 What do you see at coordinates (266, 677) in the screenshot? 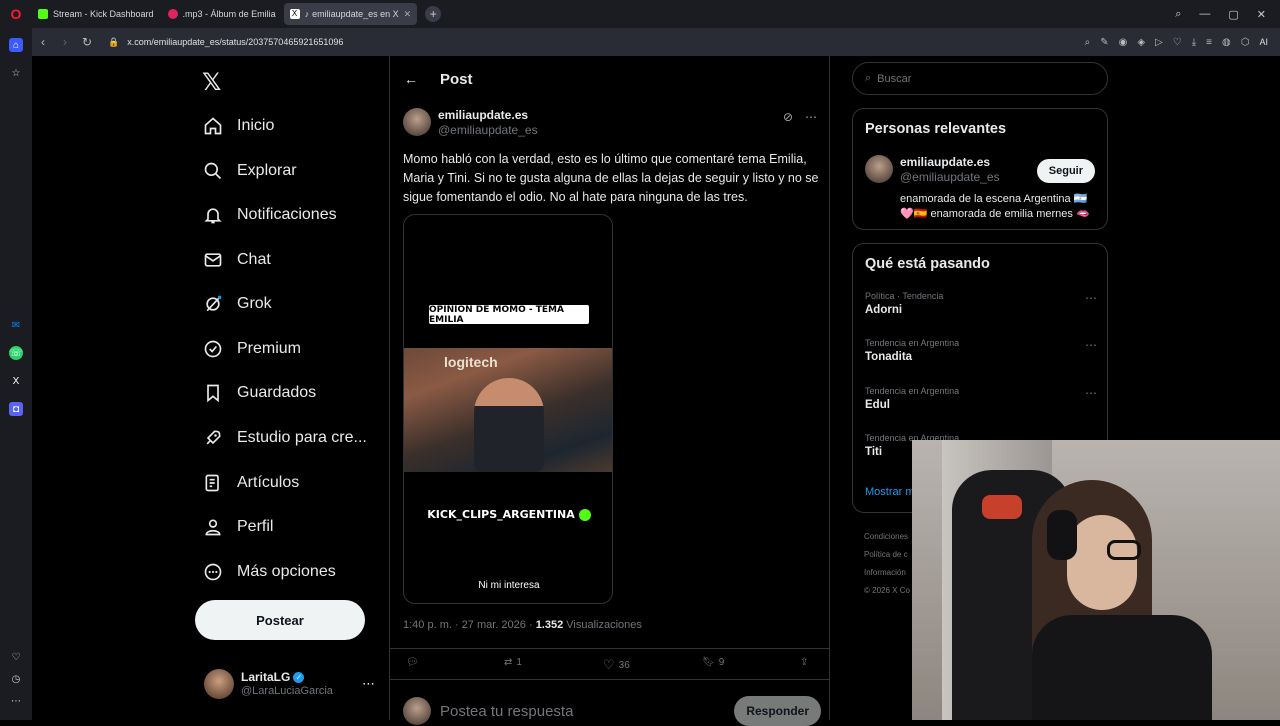
I see `account-name: LaritaLG` at bounding box center [266, 677].